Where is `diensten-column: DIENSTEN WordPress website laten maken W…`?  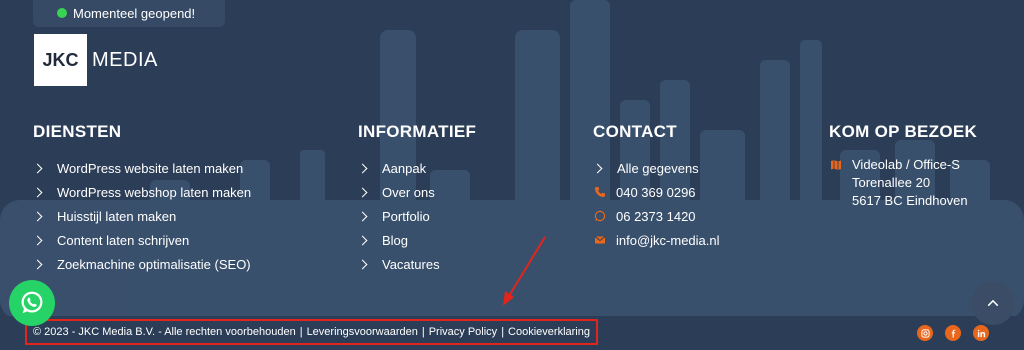
diensten-column: DIENSTEN WordPress website laten maken W… is located at coordinates (142, 199).